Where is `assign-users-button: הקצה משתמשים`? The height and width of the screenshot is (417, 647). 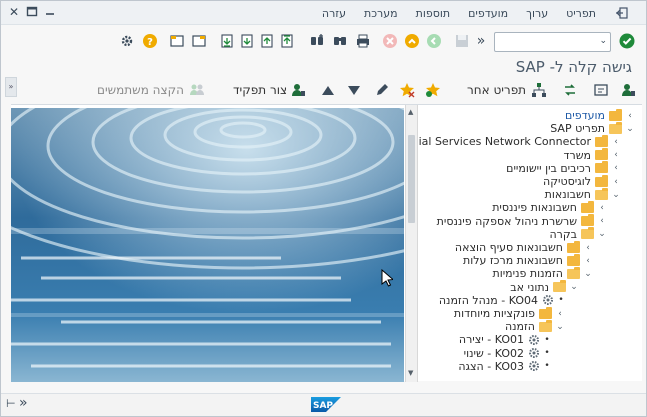 assign-users-button: הקצה משתמשים is located at coordinates (140, 90).